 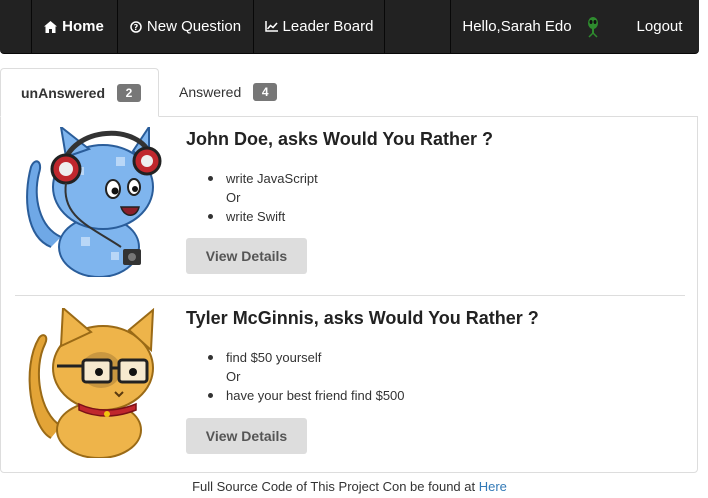 I want to click on unanswered-count-badge: 2, so click(x=129, y=92).